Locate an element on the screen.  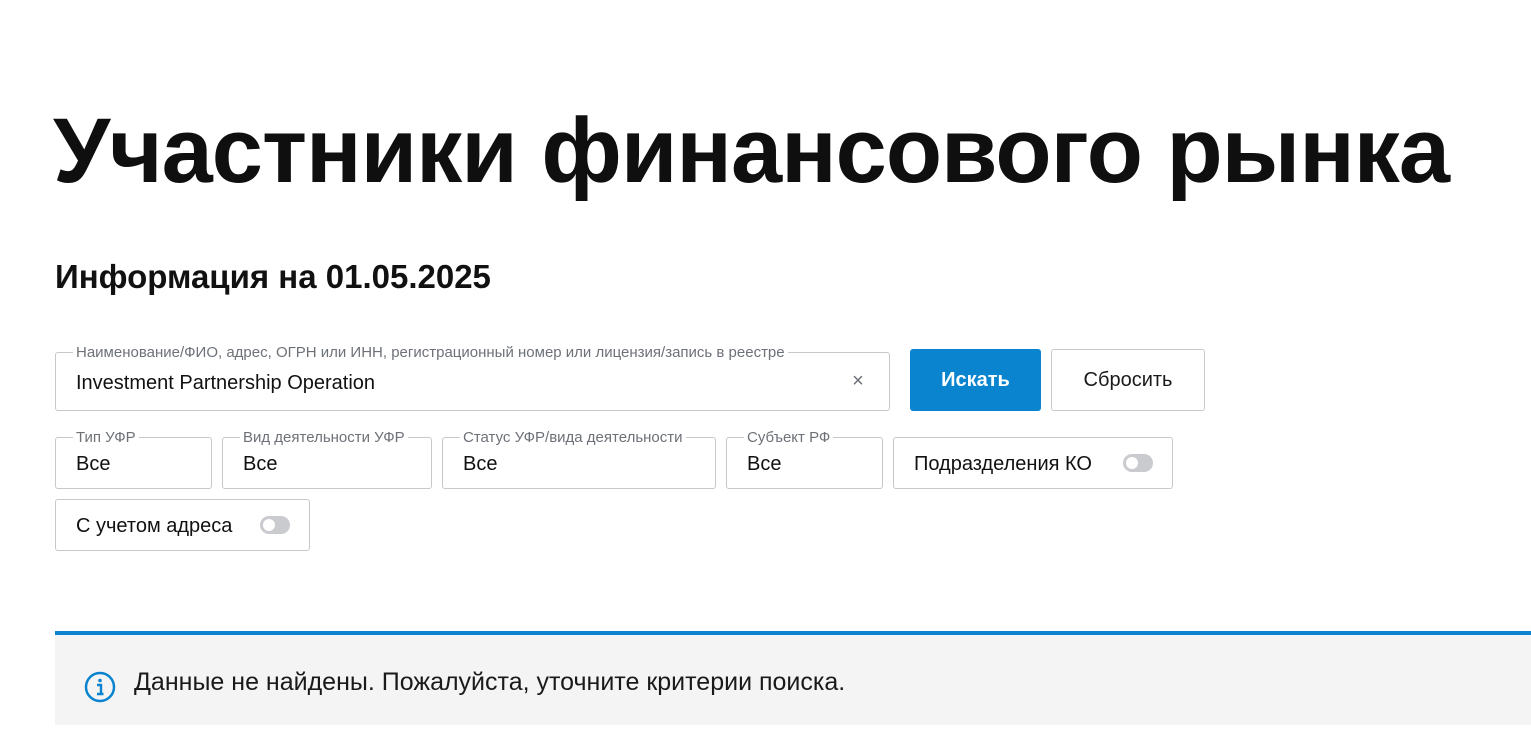
address-toggle-field: С учетом адреса is located at coordinates (182, 525).